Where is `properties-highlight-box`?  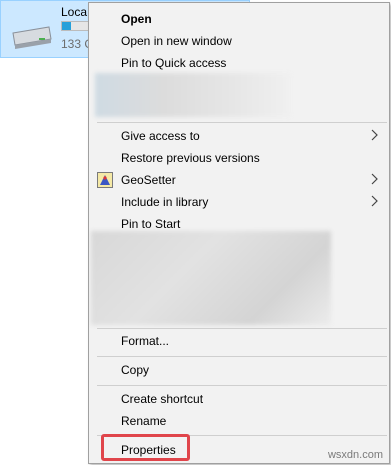
properties-highlight-box is located at coordinates (145, 447).